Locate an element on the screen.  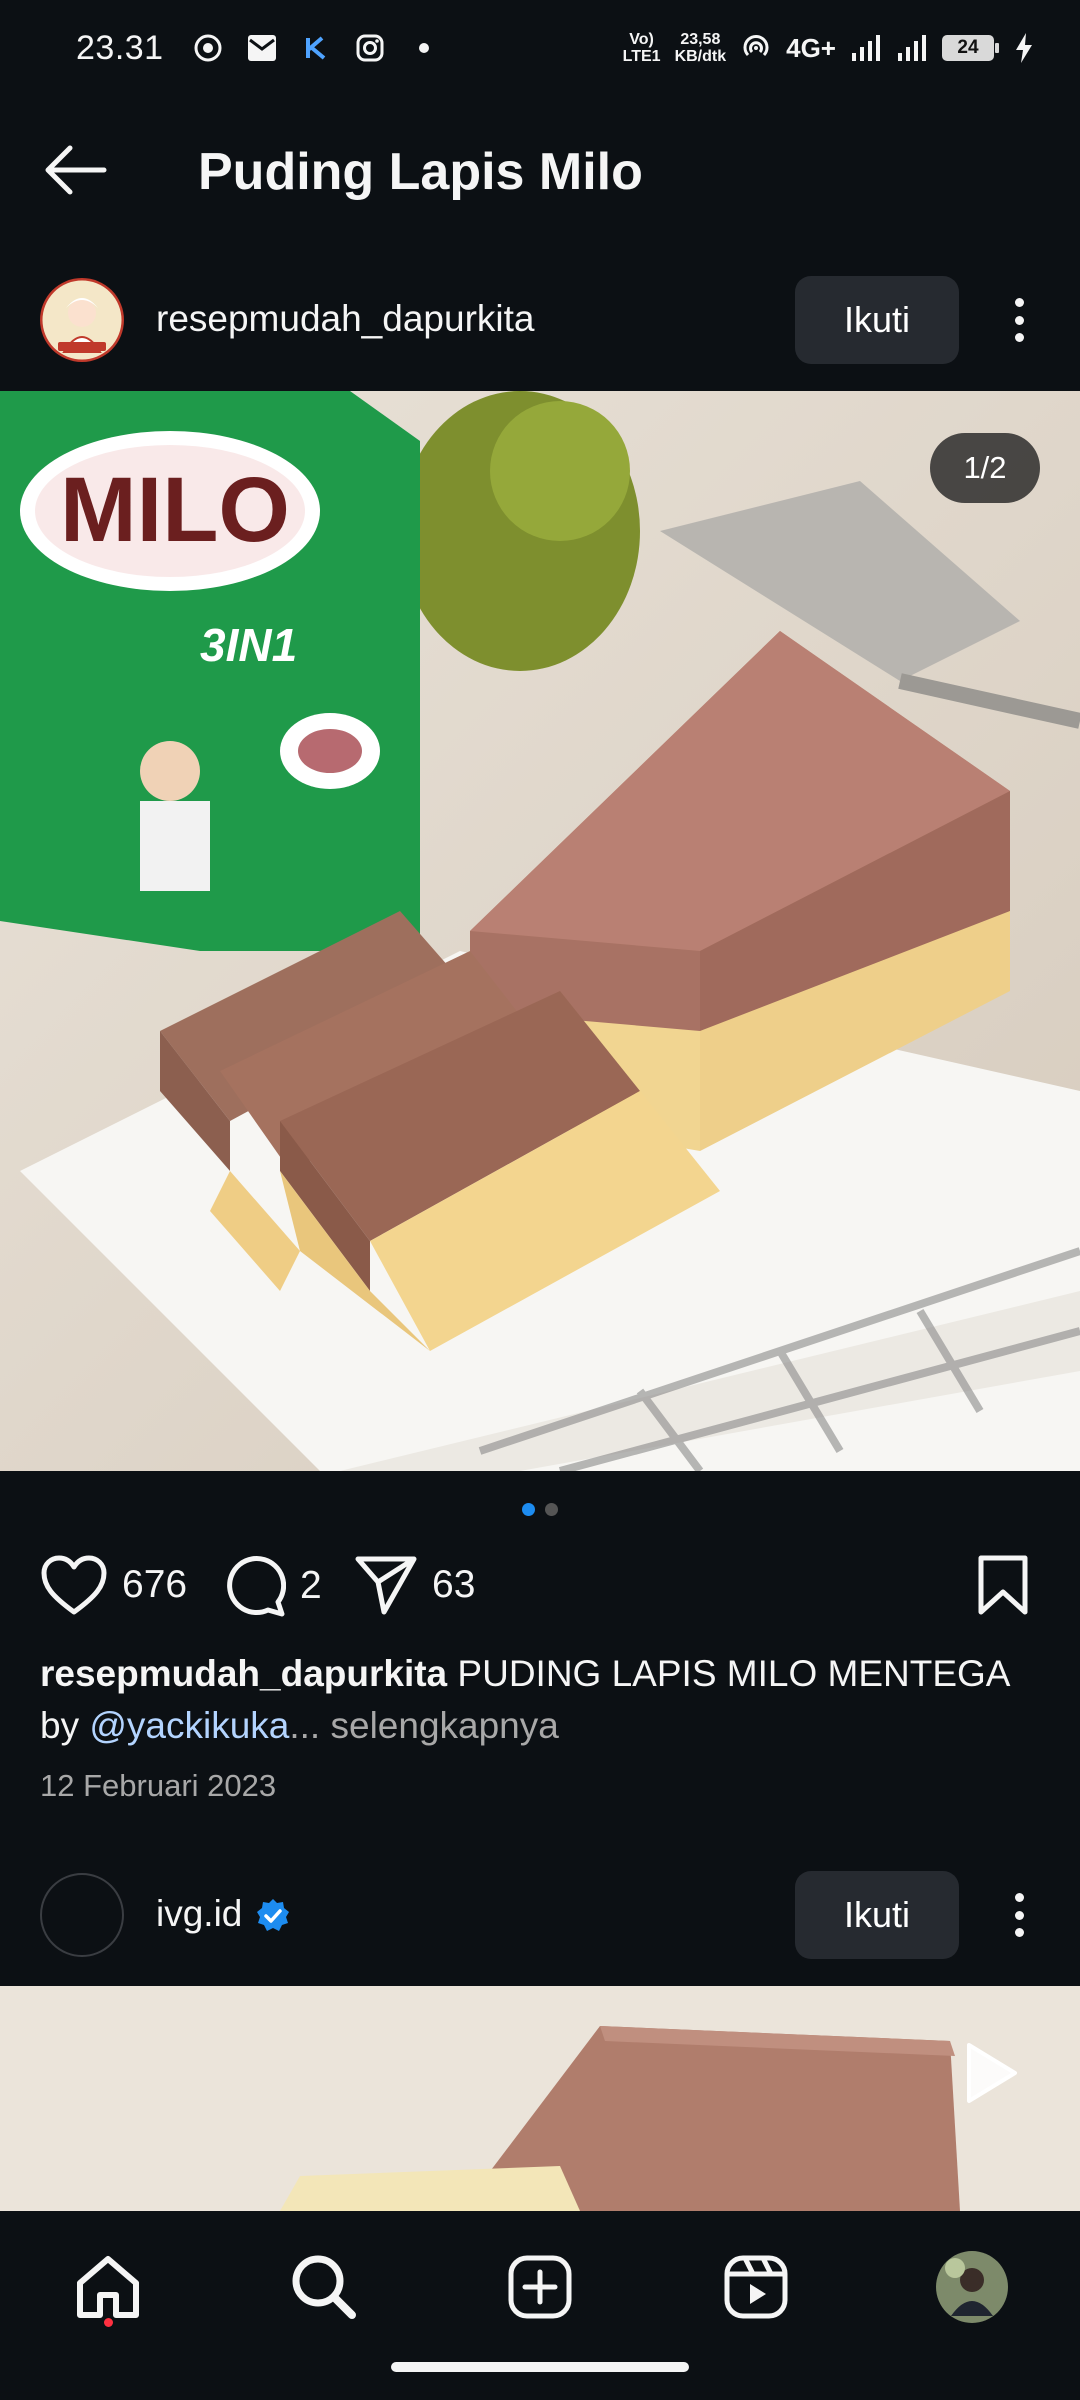
next-more-options-button is located at coordinates (1019, 1915).